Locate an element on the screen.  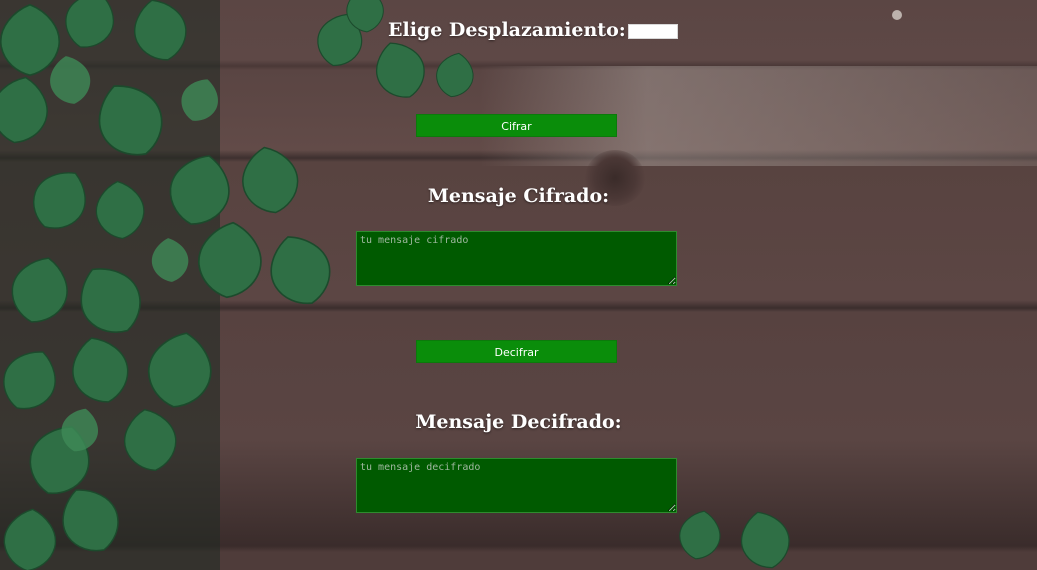
shift-input is located at coordinates (652, 31).